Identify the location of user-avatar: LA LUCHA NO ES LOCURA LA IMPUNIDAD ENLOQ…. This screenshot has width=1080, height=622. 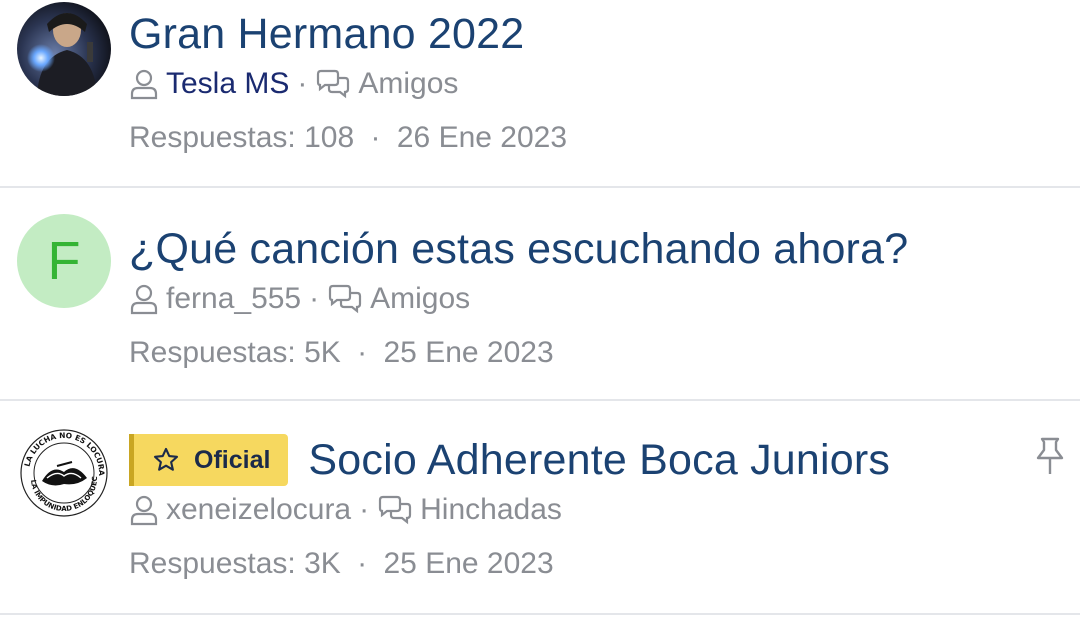
(64, 473).